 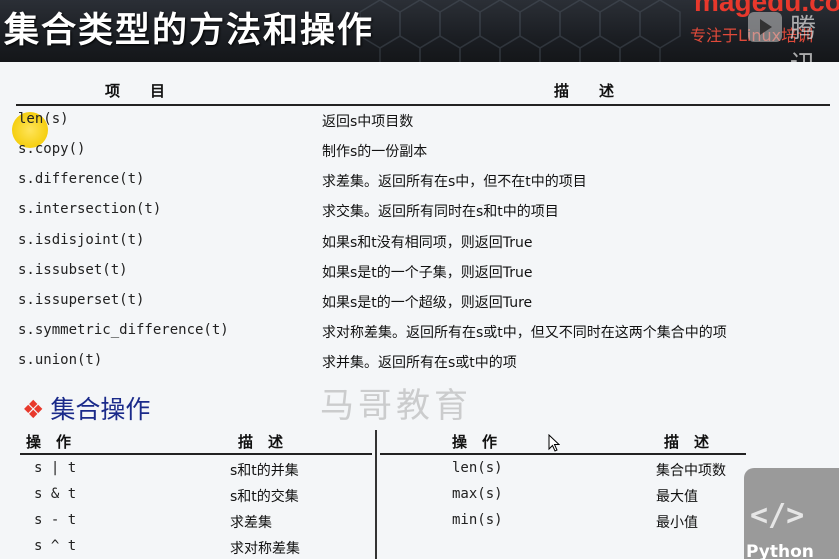 What do you see at coordinates (423, 105) in the screenshot?
I see `header-divider` at bounding box center [423, 105].